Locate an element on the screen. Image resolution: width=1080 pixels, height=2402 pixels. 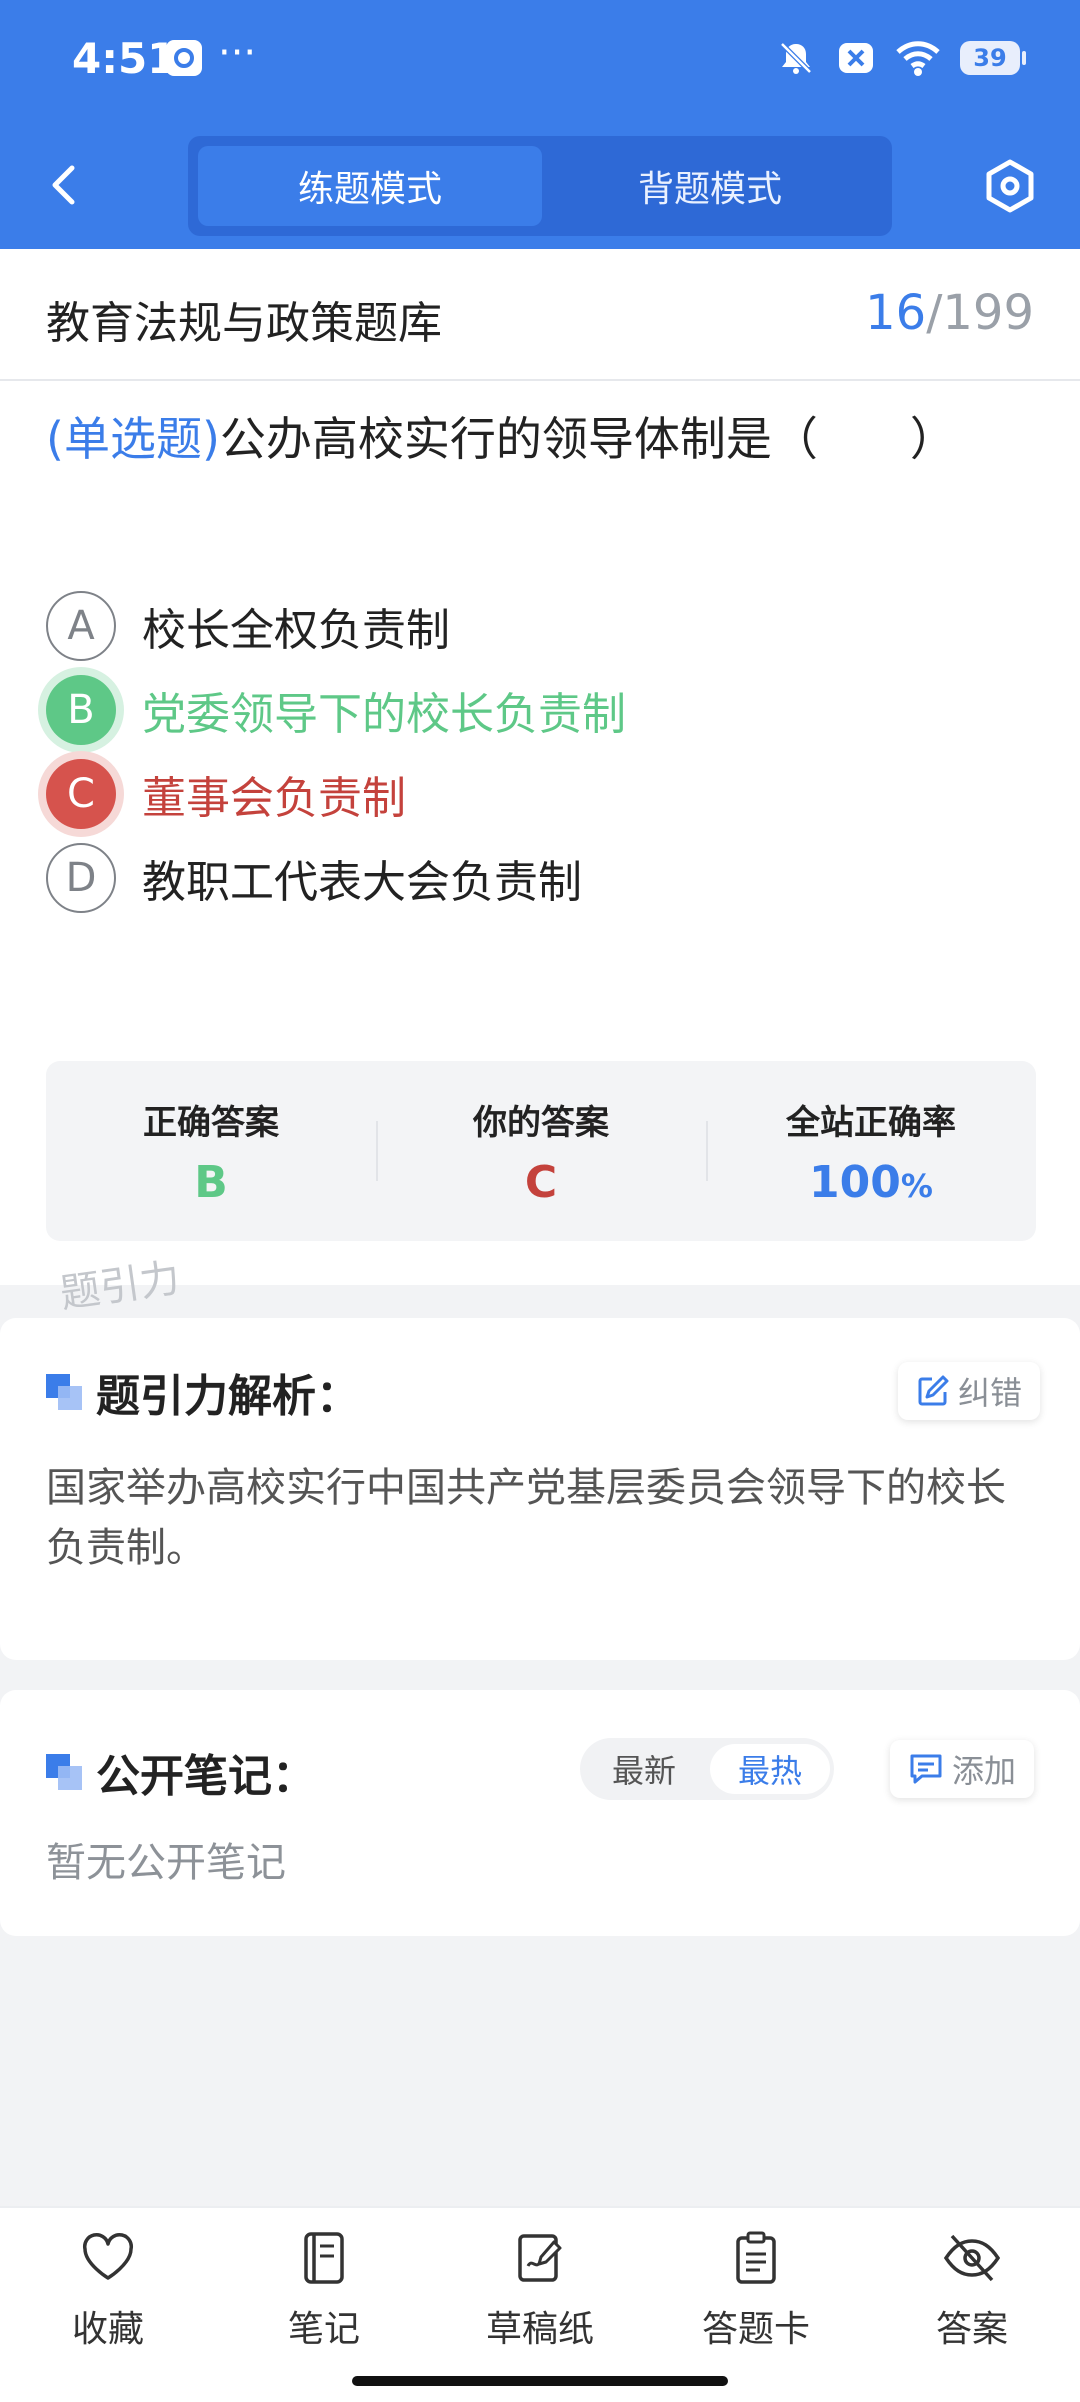
stat-correct-answer: 正确答案 B is located at coordinates (211, 1151).